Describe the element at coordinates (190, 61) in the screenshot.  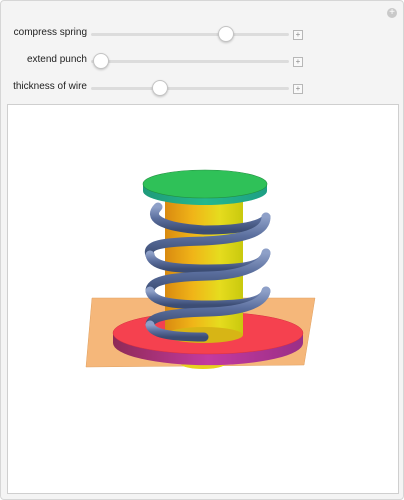
I see `extend-punch-slider` at that location.